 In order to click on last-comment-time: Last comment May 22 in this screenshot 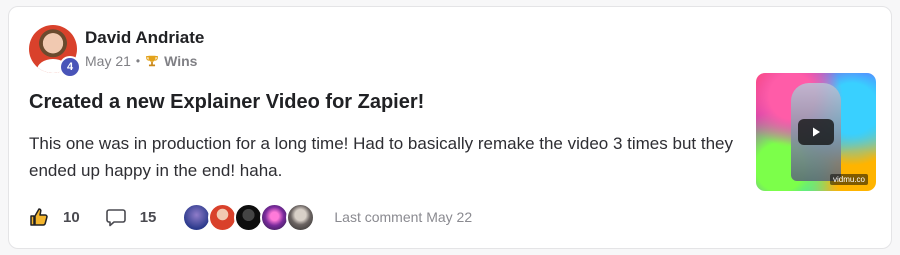, I will do `click(403, 217)`.